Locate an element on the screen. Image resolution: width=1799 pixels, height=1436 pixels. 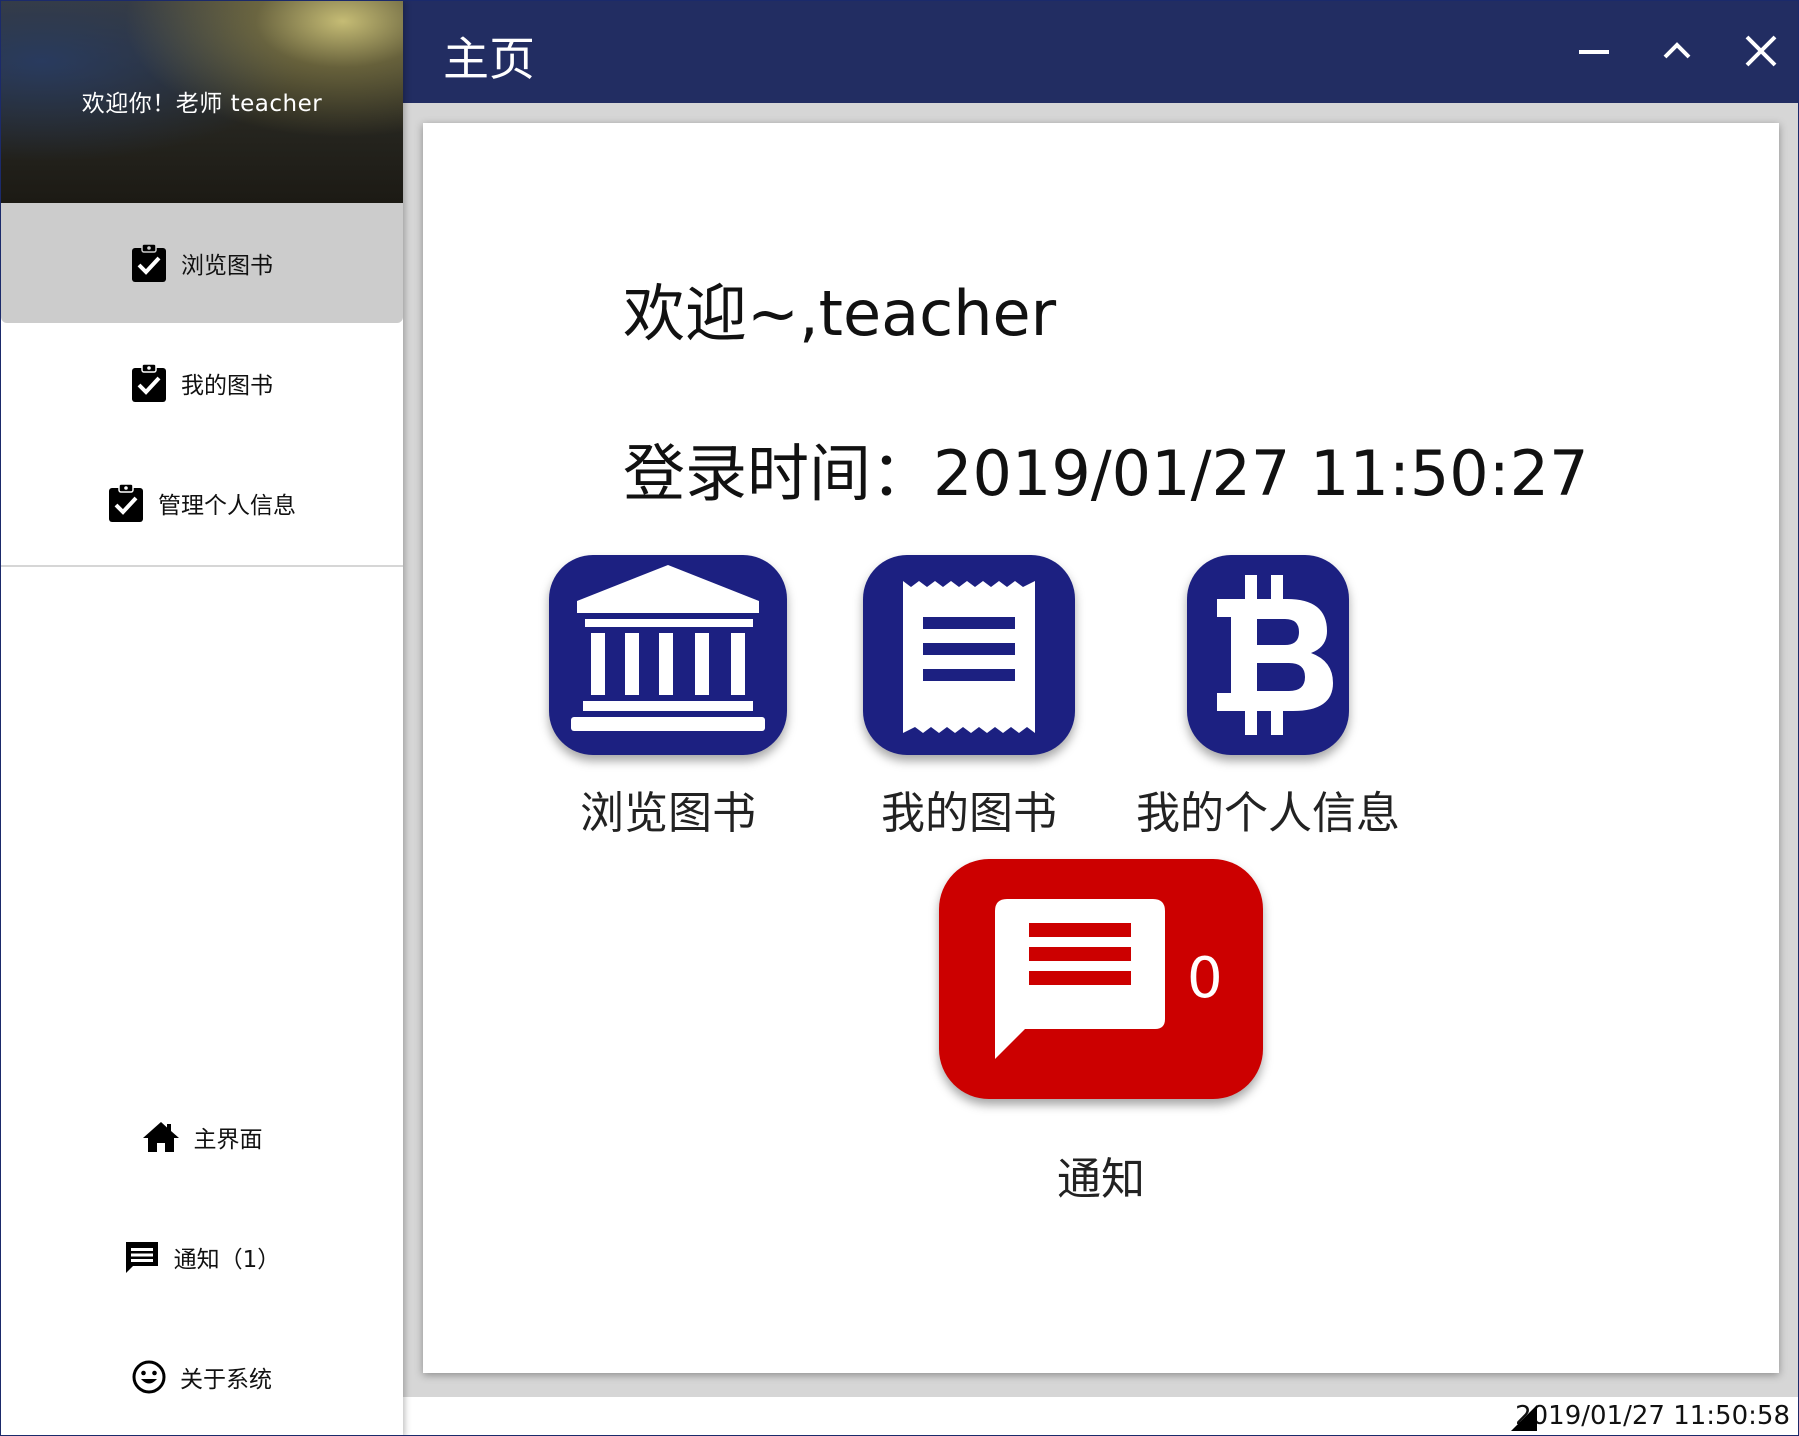
receipt-icon is located at coordinates (969, 657).